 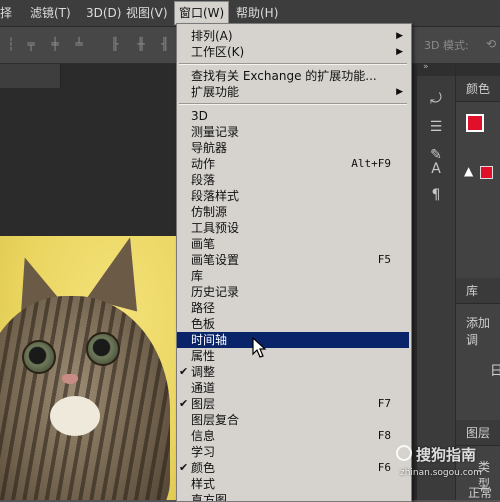 I want to click on menu-filter: 滤镜(T), so click(x=50, y=13).